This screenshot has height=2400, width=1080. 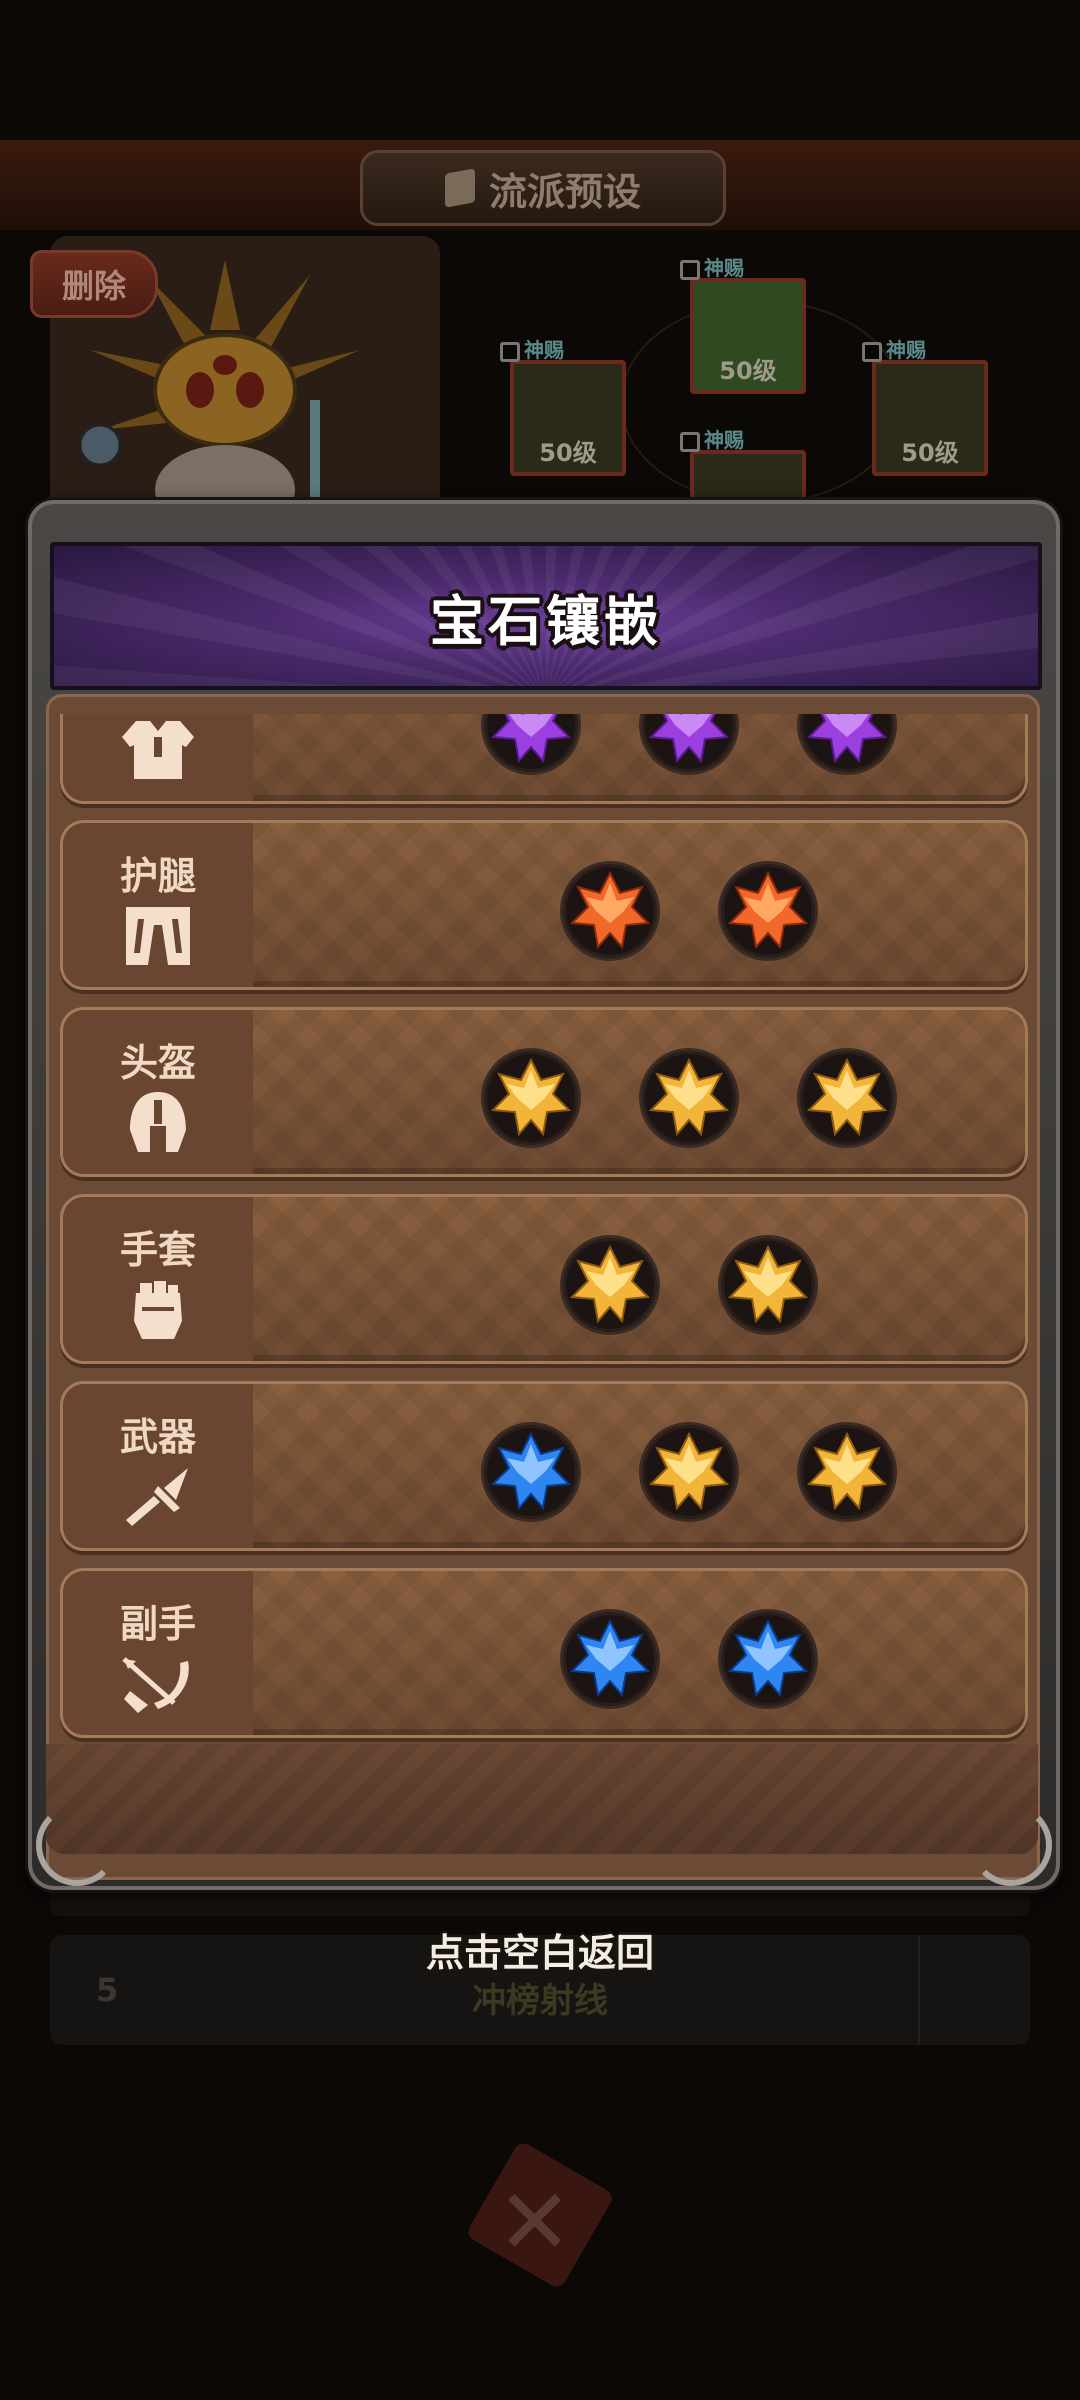 What do you see at coordinates (157, 876) in the screenshot?
I see `gear-label: 护腿` at bounding box center [157, 876].